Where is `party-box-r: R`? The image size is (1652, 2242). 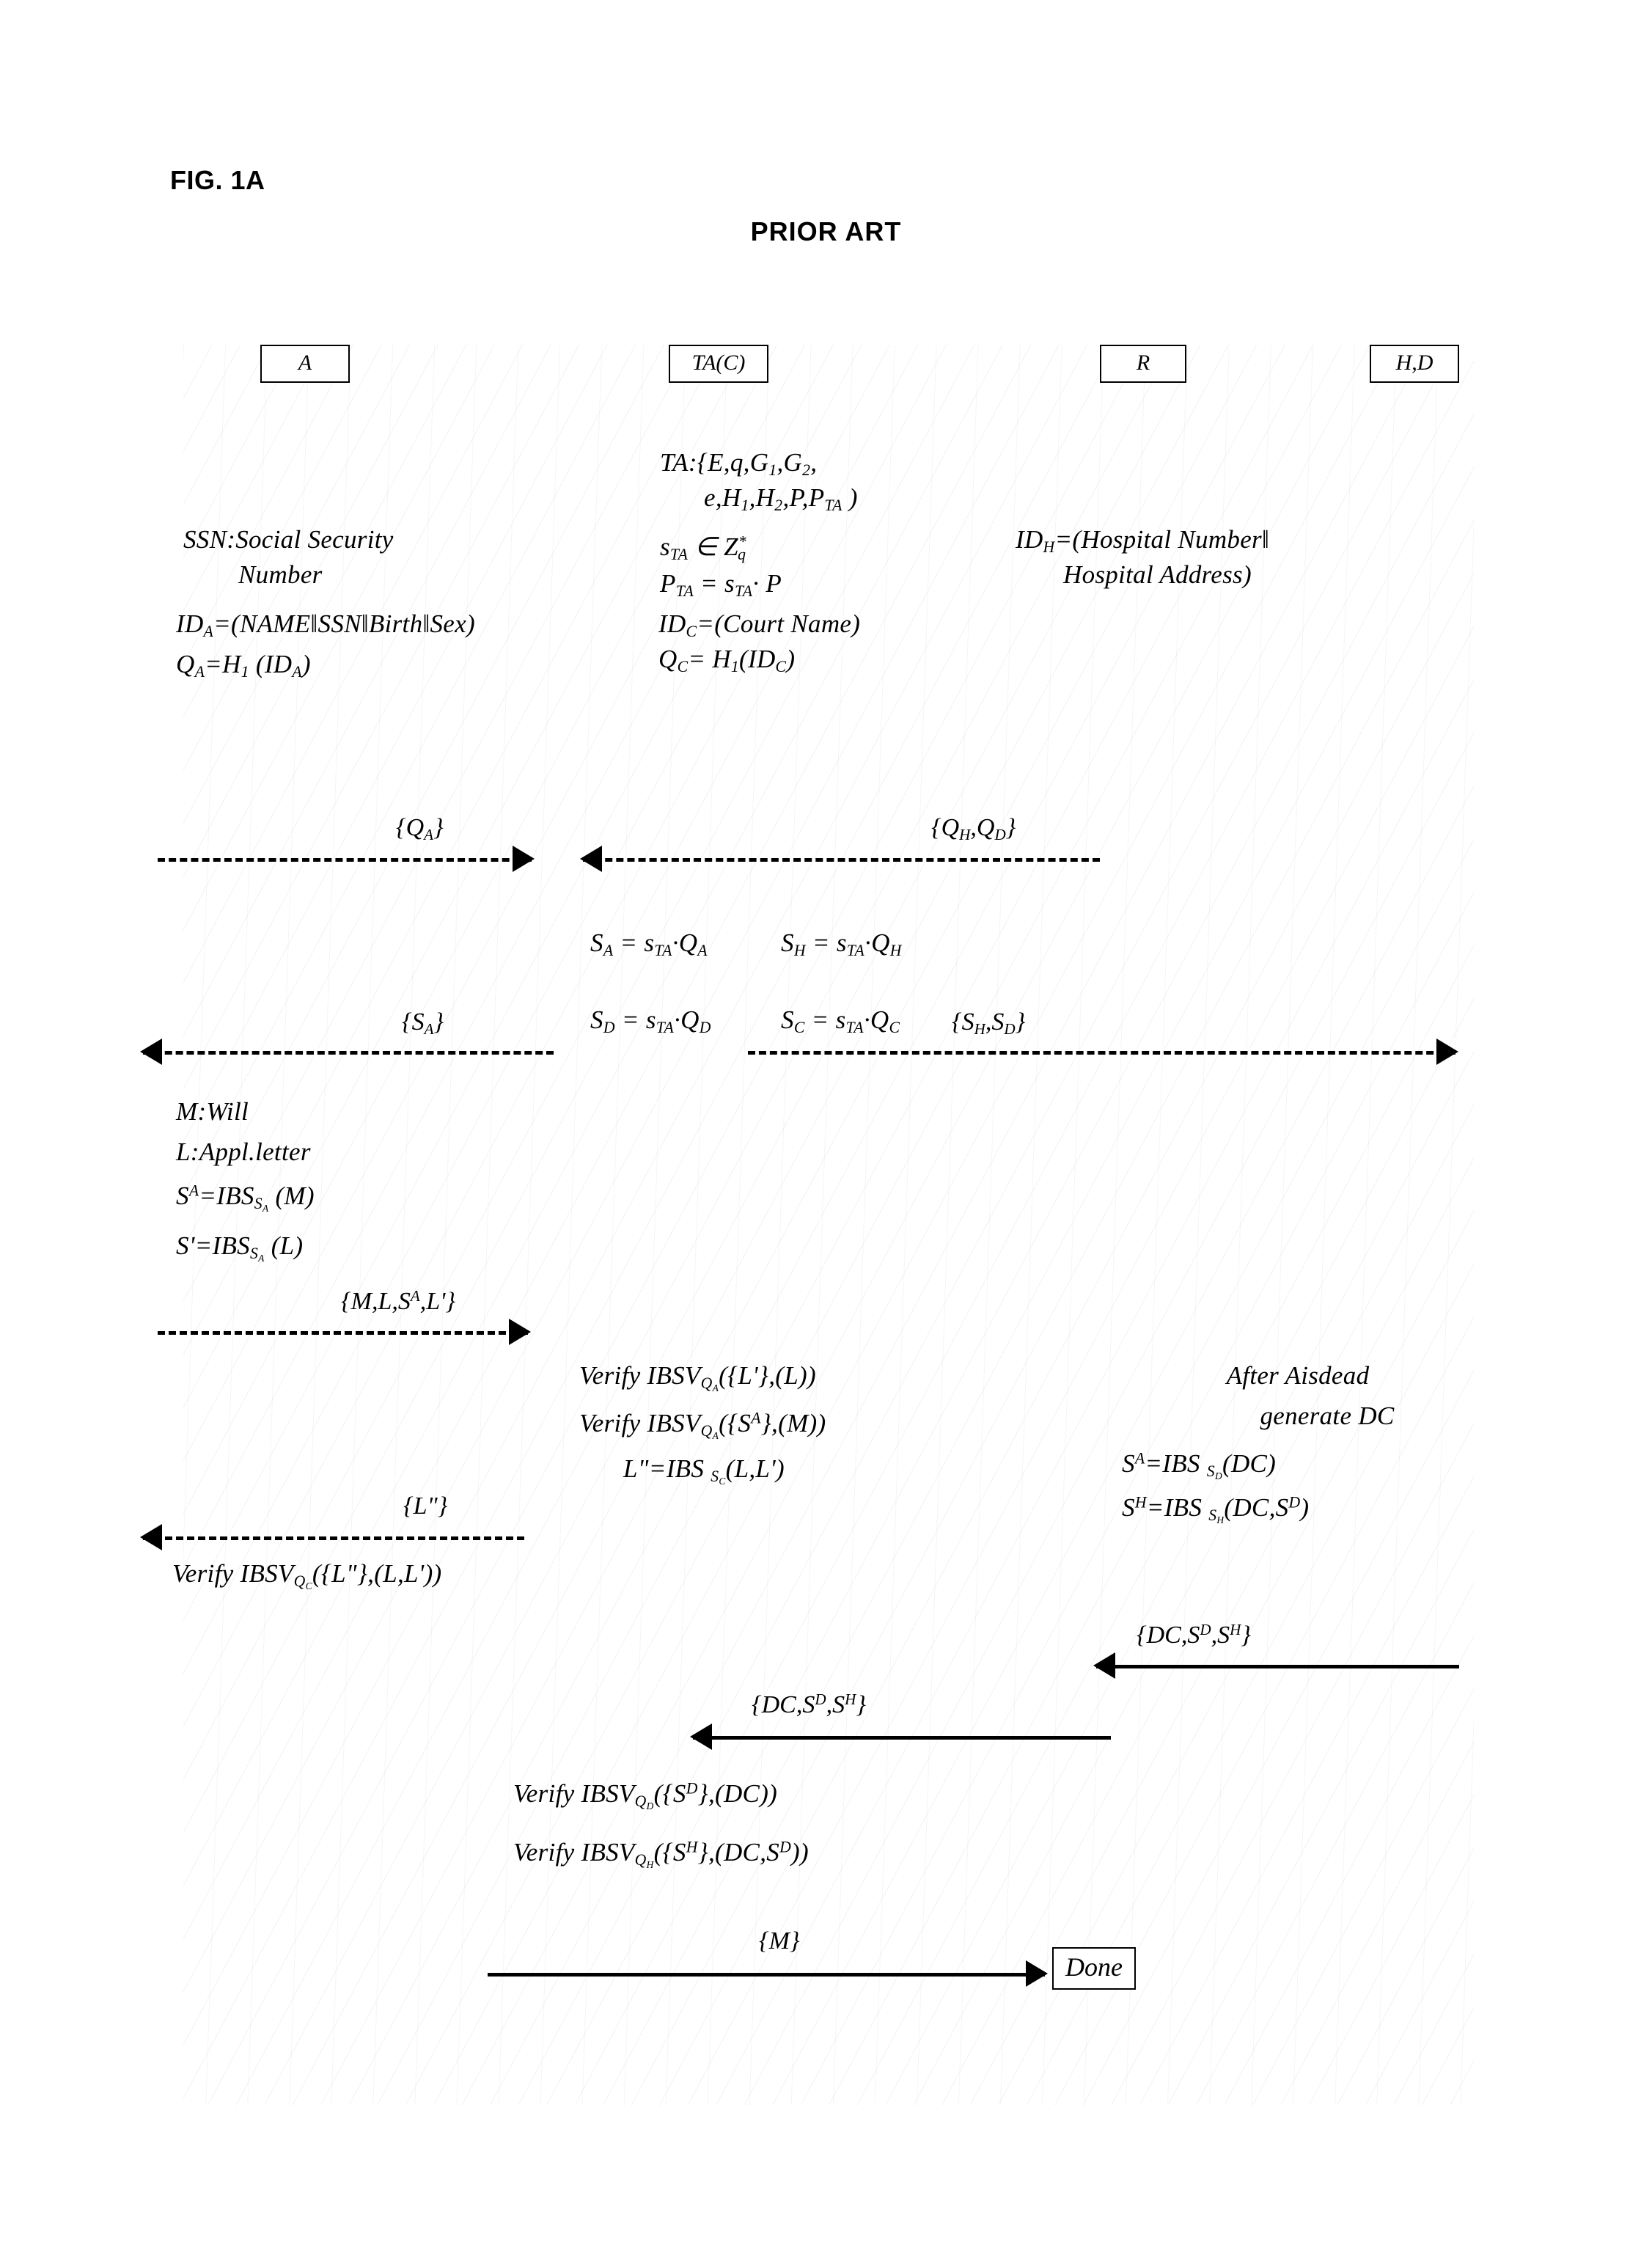 party-box-r: R is located at coordinates (1143, 364).